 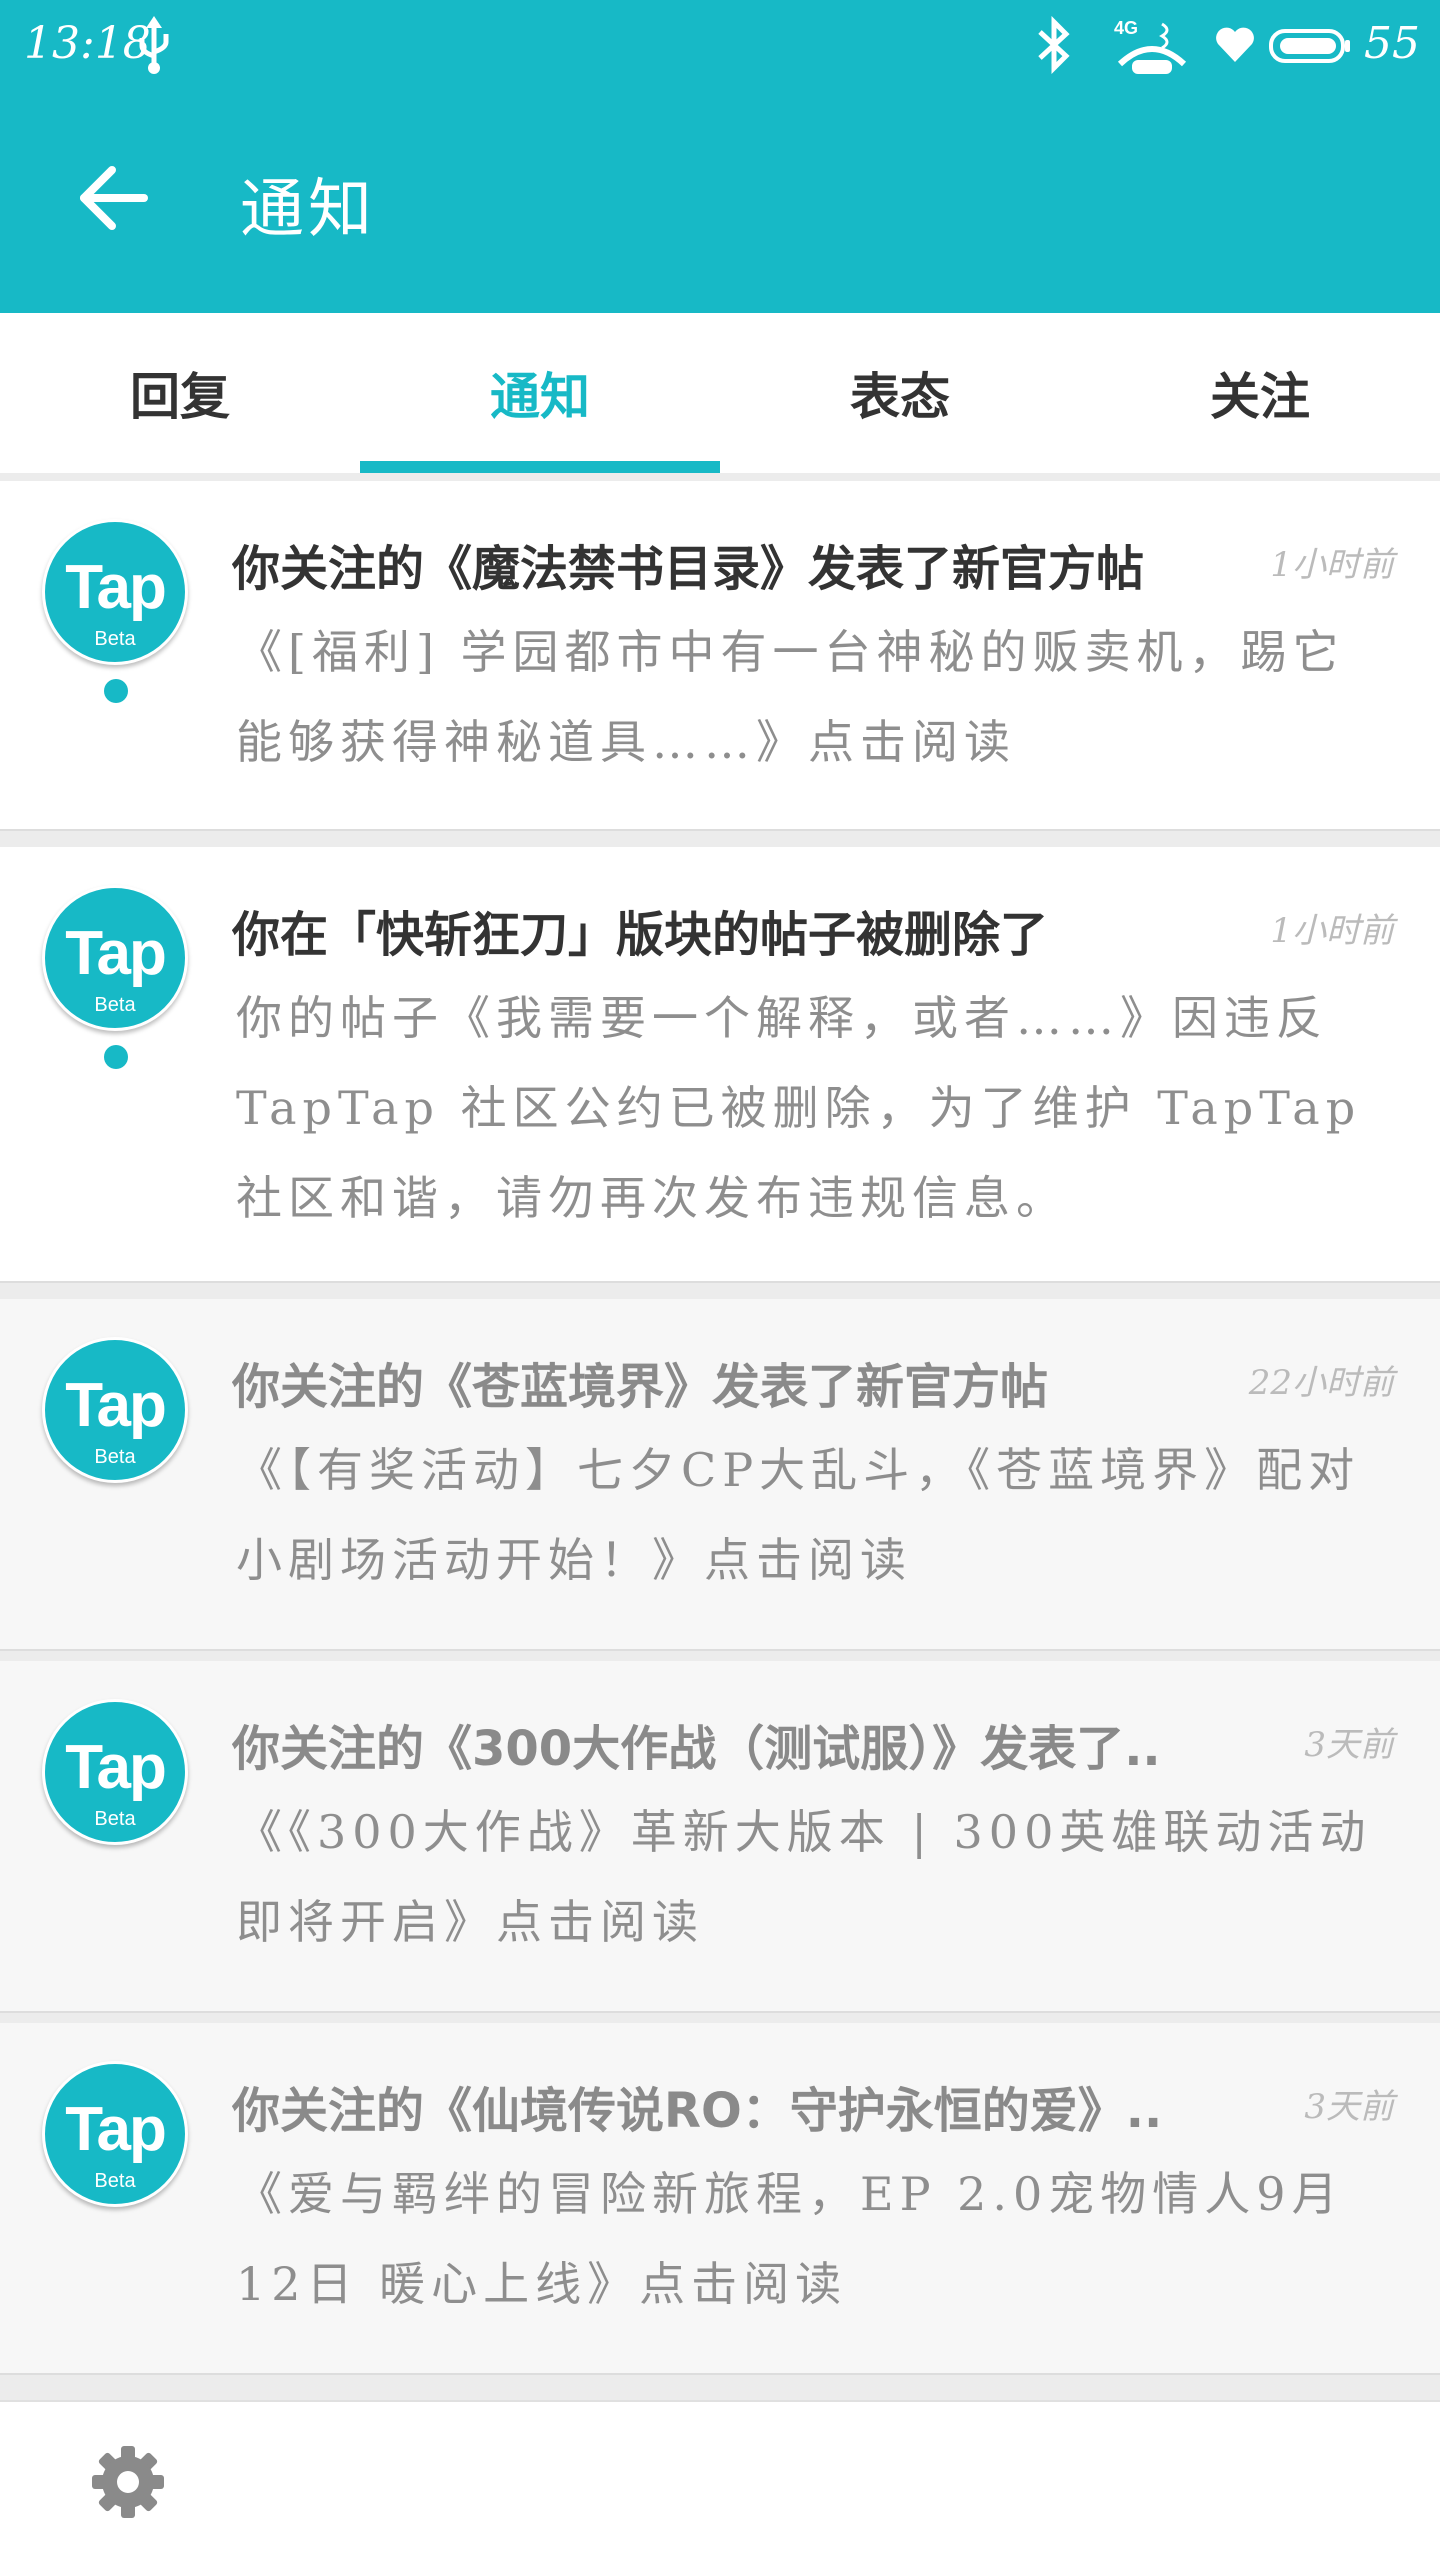 I want to click on tab-reactions: 表态, so click(x=900, y=393).